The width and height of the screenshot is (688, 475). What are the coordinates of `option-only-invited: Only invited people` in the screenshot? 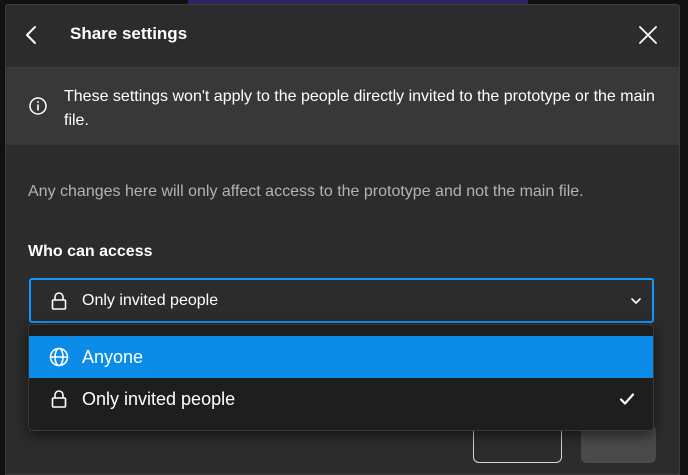 It's located at (341, 399).